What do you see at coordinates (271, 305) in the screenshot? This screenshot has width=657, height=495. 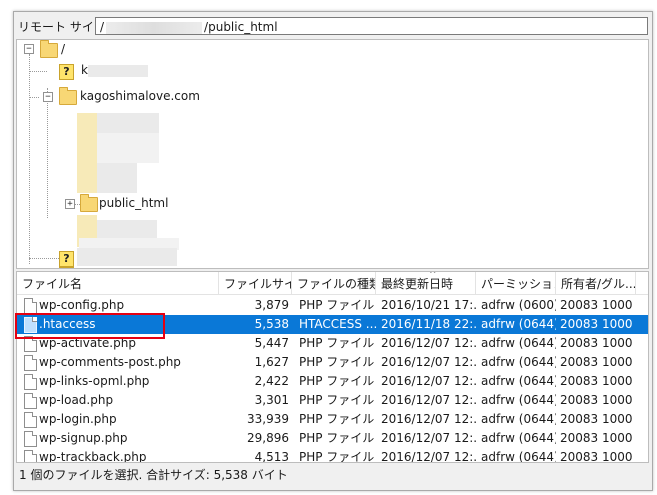 I see `file-size: 3,879` at bounding box center [271, 305].